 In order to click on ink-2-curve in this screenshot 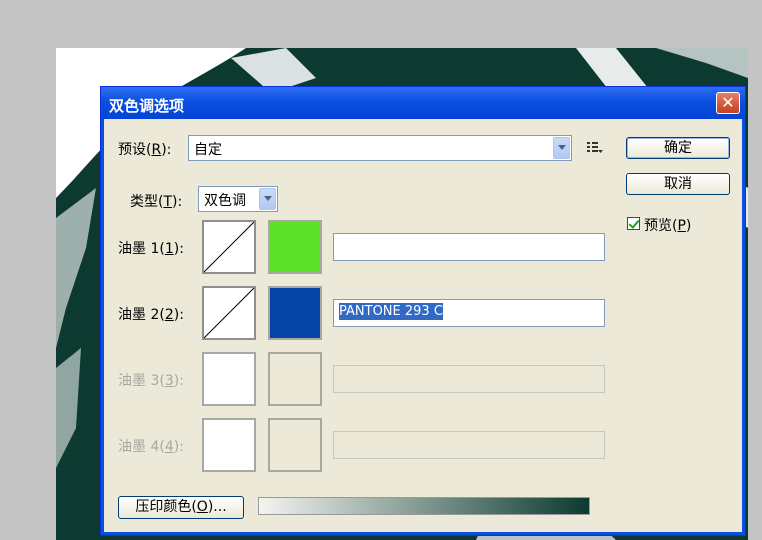, I will do `click(229, 313)`.